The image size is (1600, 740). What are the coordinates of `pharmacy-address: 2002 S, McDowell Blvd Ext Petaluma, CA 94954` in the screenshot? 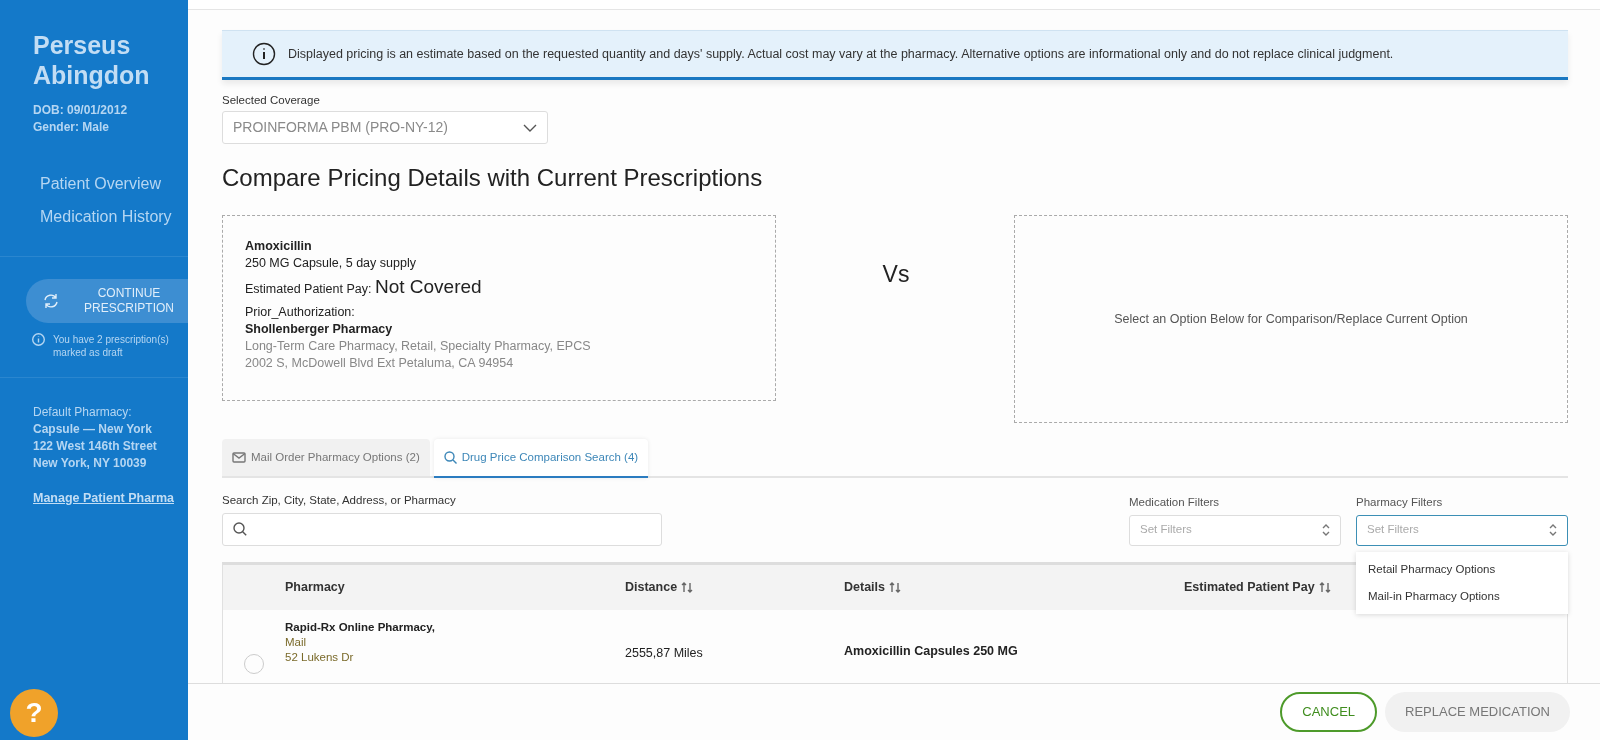 It's located at (380, 364).